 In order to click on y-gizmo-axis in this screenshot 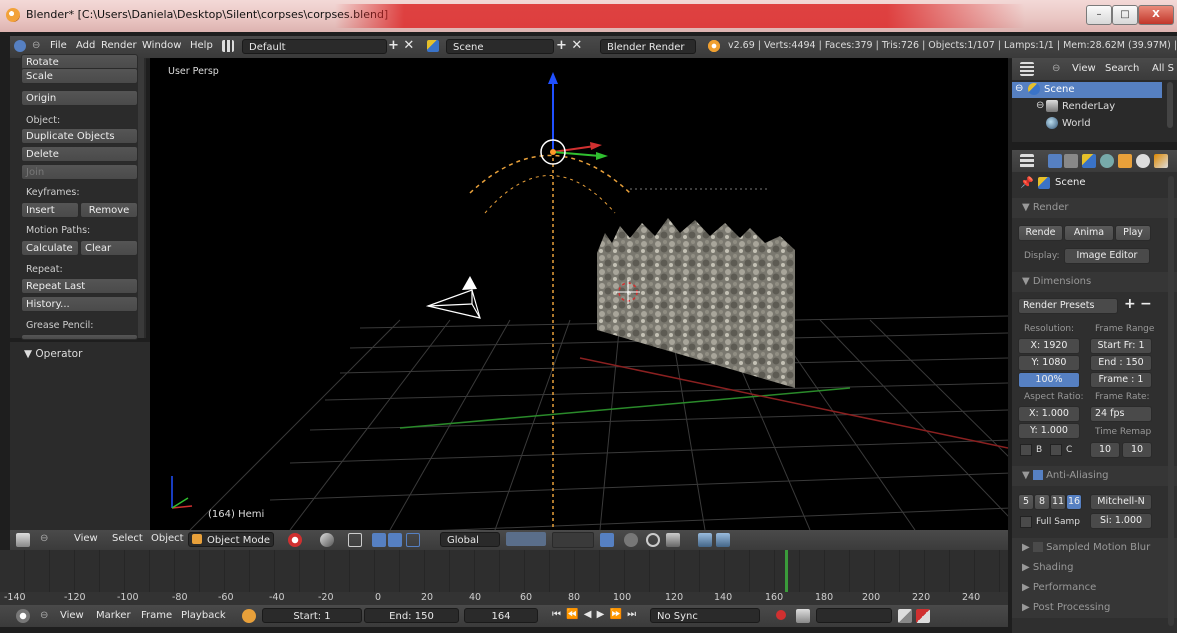, I will do `click(576, 154)`.